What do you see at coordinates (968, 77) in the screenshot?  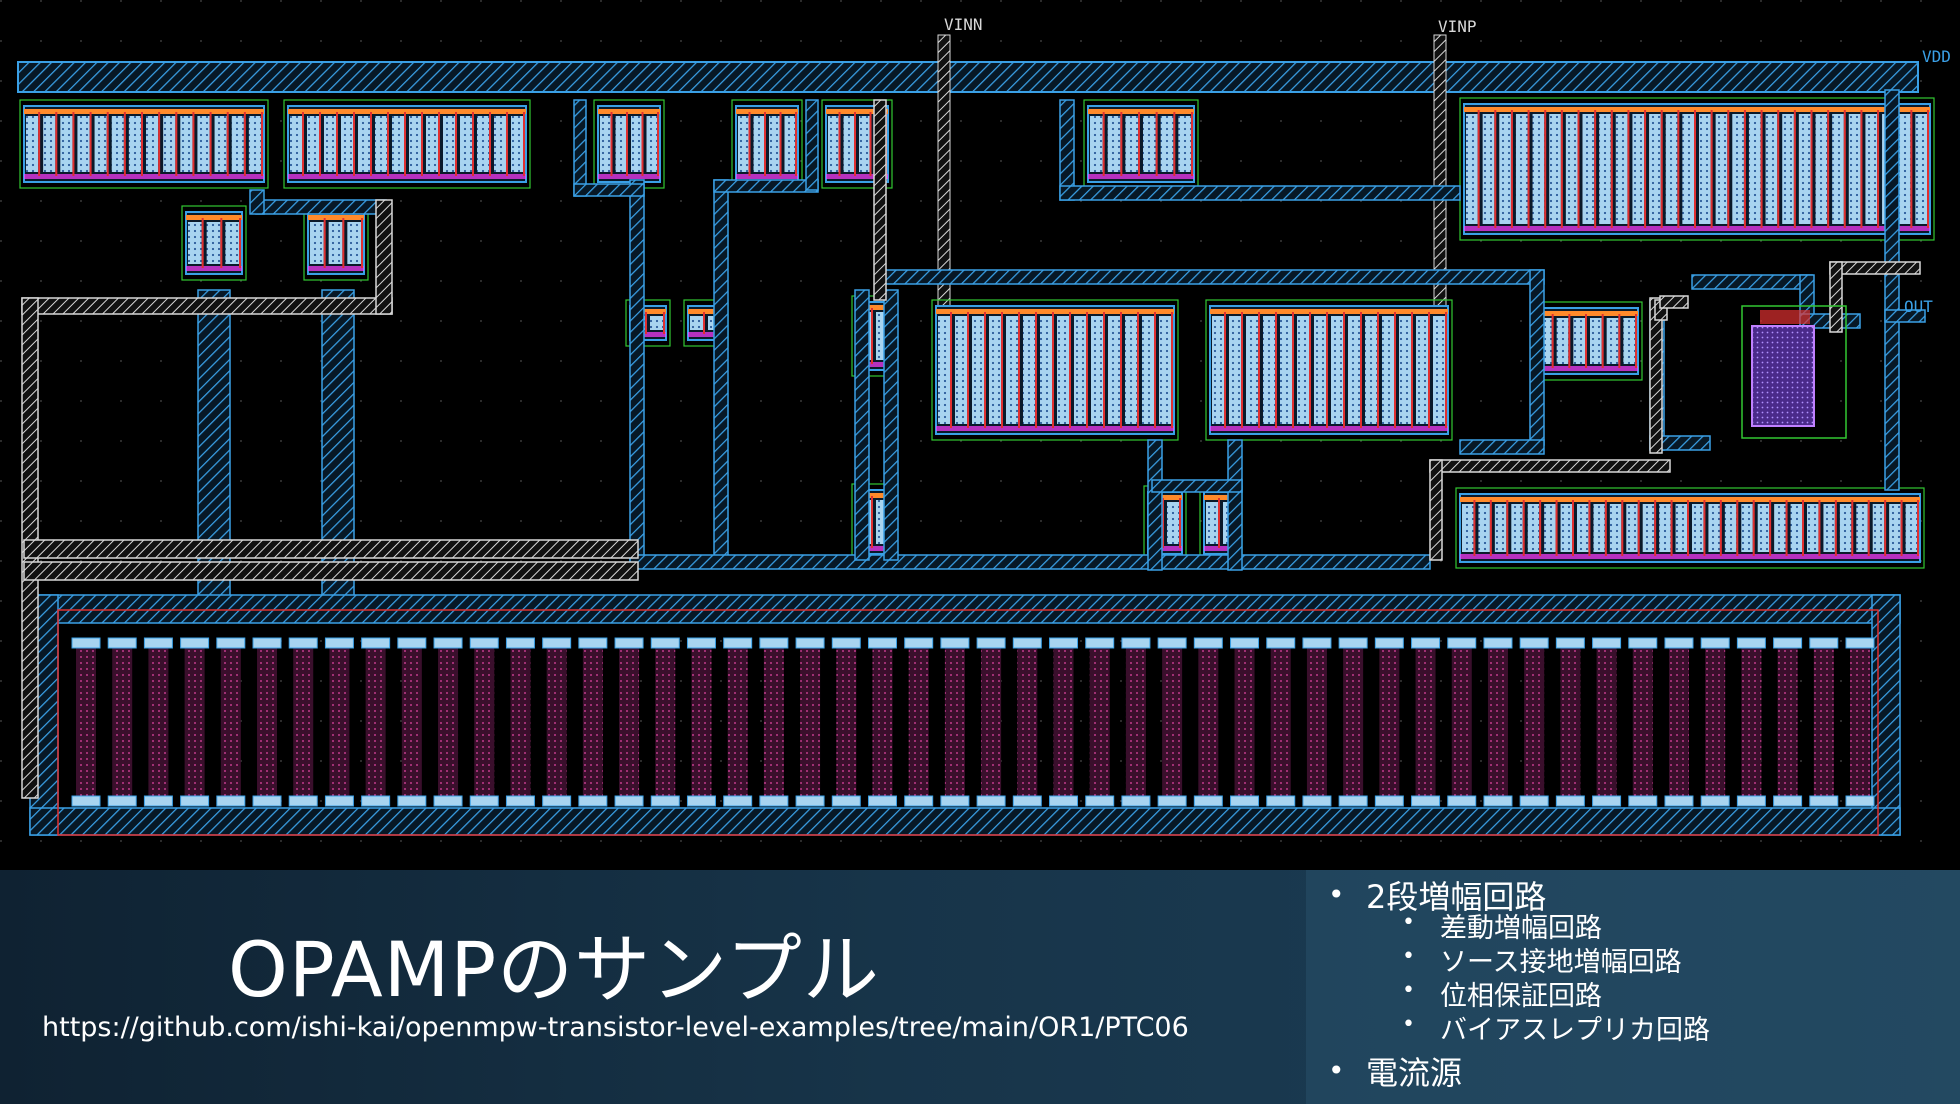 I see `vdd-rail` at bounding box center [968, 77].